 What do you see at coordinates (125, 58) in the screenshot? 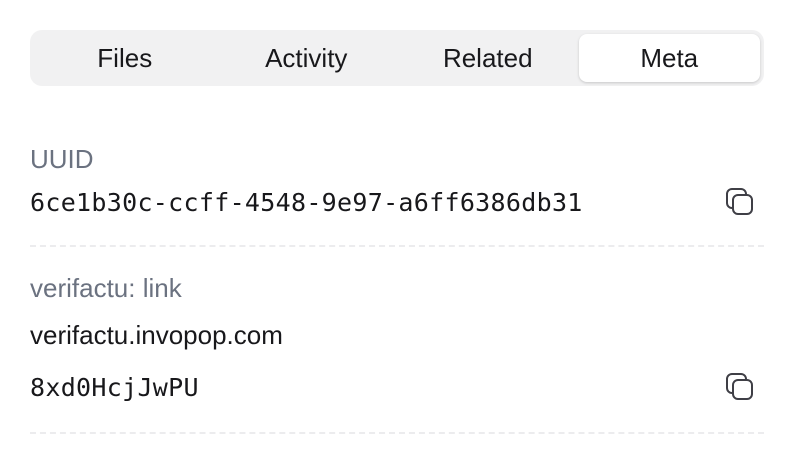
I see `tab-files: Files` at bounding box center [125, 58].